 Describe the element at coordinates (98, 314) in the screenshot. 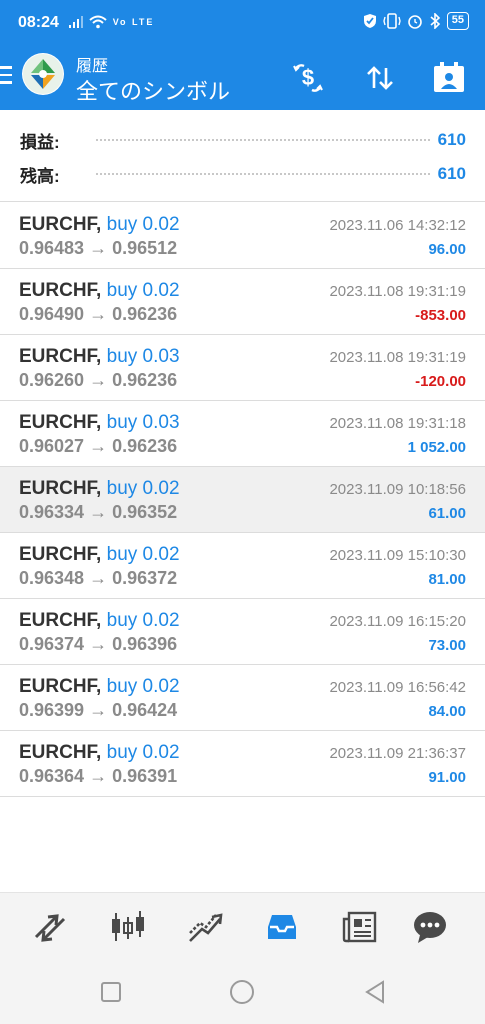

I see `deal-prices: 0.96490 → 0.96236` at that location.